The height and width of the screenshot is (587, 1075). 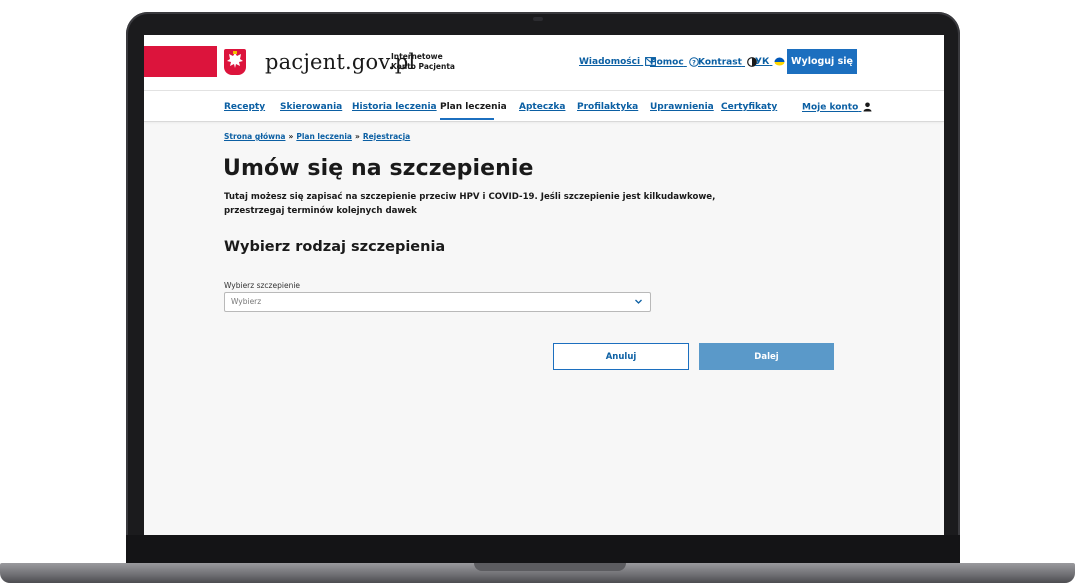 What do you see at coordinates (437, 302) in the screenshot?
I see `vaccine-select: Wybierz` at bounding box center [437, 302].